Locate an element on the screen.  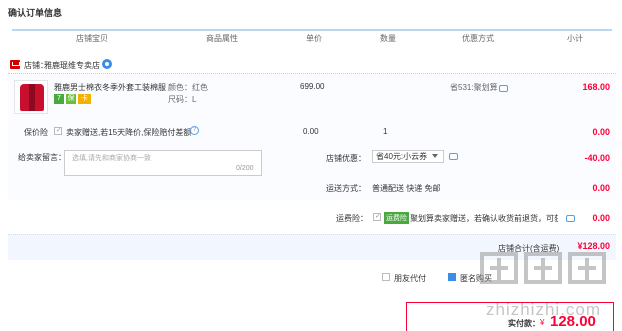
shipping-method: 普通配送 快递 免邮 is located at coordinates (406, 188).